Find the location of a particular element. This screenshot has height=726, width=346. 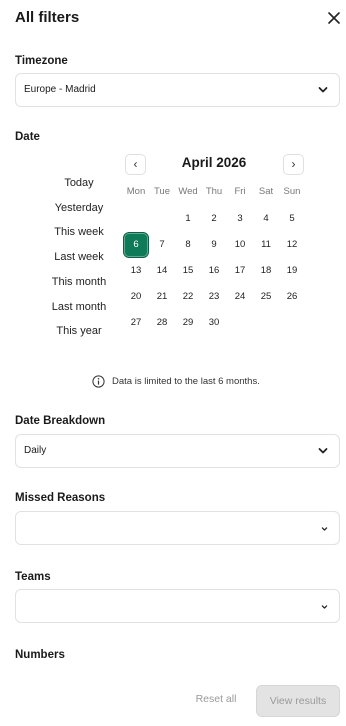

weekday-label: Thu is located at coordinates (214, 191).